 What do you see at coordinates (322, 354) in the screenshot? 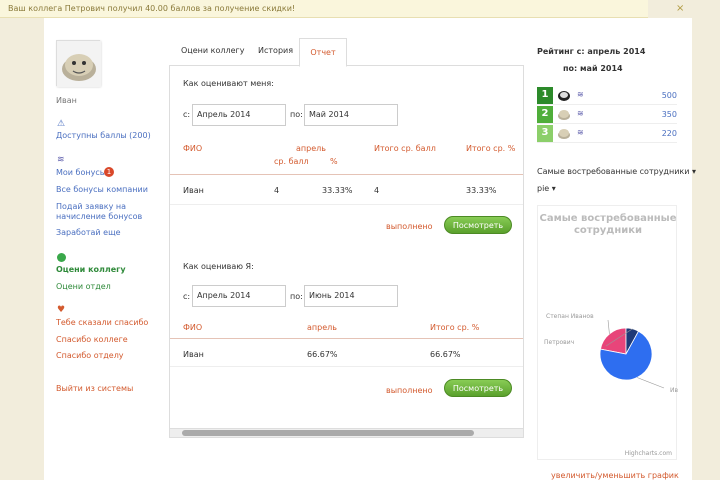
I see `t2-april: 66.67%` at bounding box center [322, 354].